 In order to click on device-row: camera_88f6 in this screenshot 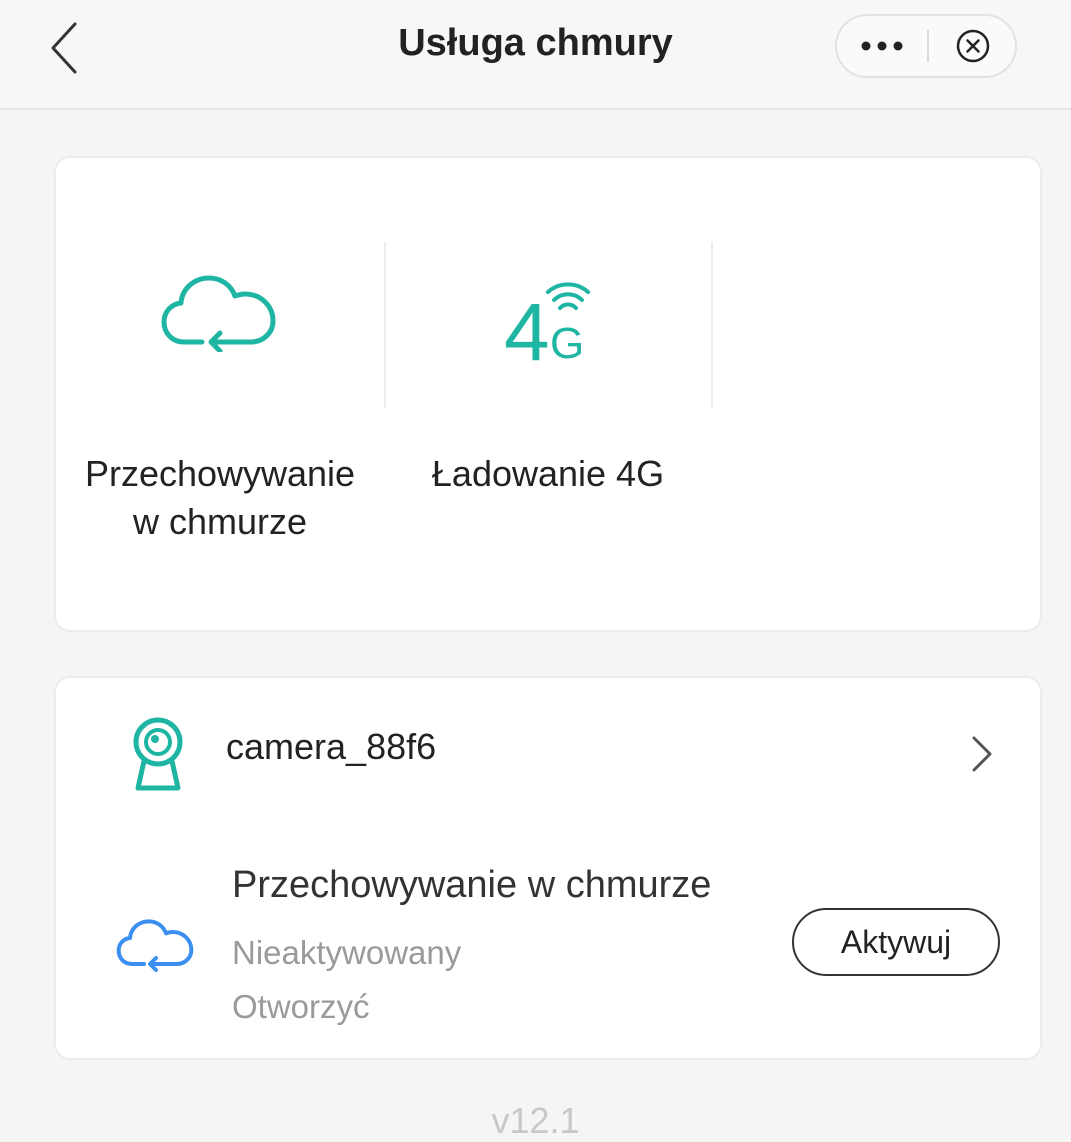, I will do `click(548, 753)`.